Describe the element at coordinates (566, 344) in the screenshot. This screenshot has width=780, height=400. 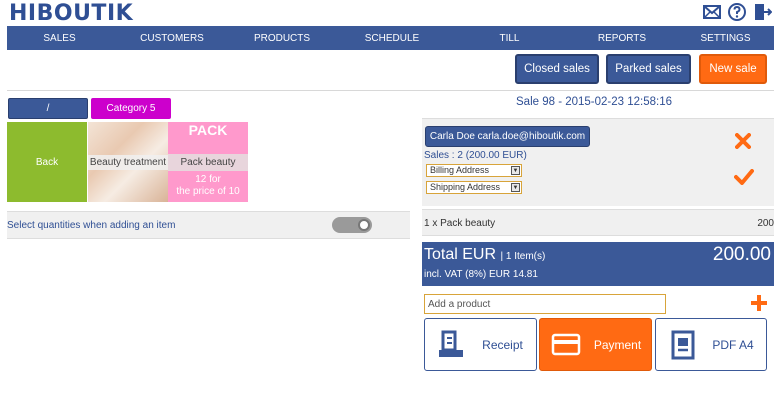
I see `credit-card-icon` at that location.